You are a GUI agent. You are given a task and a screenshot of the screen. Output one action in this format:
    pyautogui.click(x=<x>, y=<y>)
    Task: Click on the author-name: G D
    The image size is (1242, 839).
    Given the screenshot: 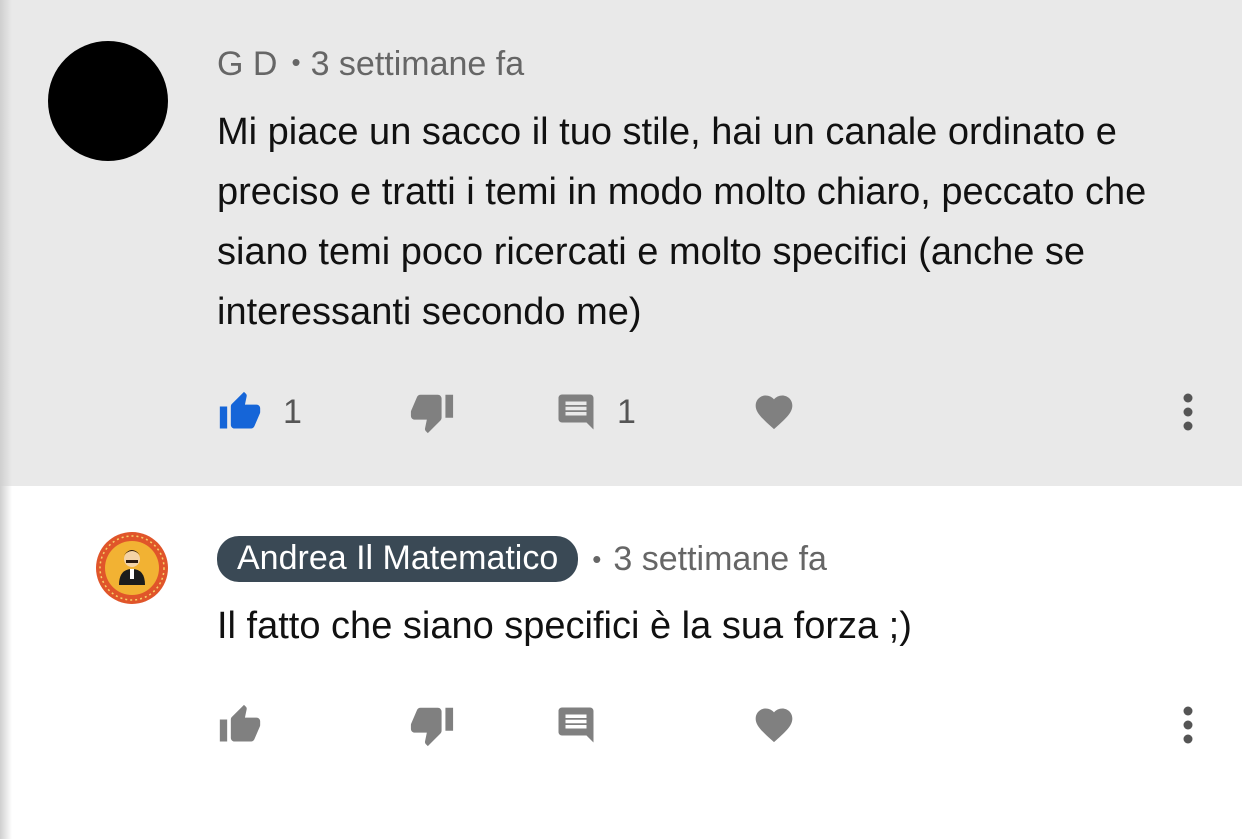 What is the action you would take?
    pyautogui.click(x=247, y=64)
    